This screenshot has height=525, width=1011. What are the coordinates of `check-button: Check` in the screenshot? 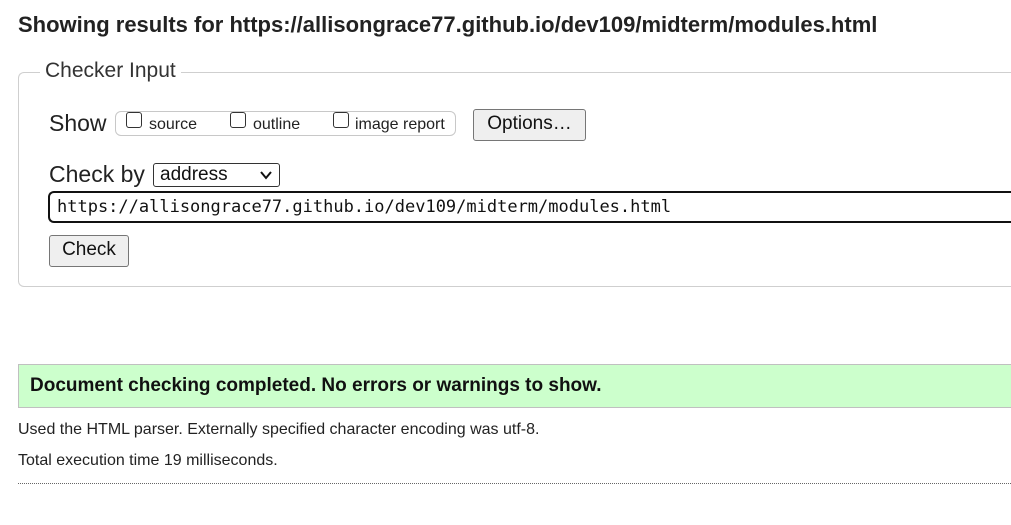 It's located at (89, 251).